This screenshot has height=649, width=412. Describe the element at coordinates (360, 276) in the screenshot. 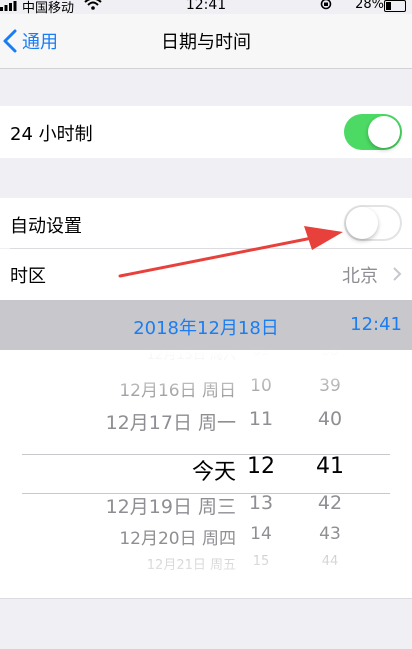

I see `timezone-value: 北京` at that location.